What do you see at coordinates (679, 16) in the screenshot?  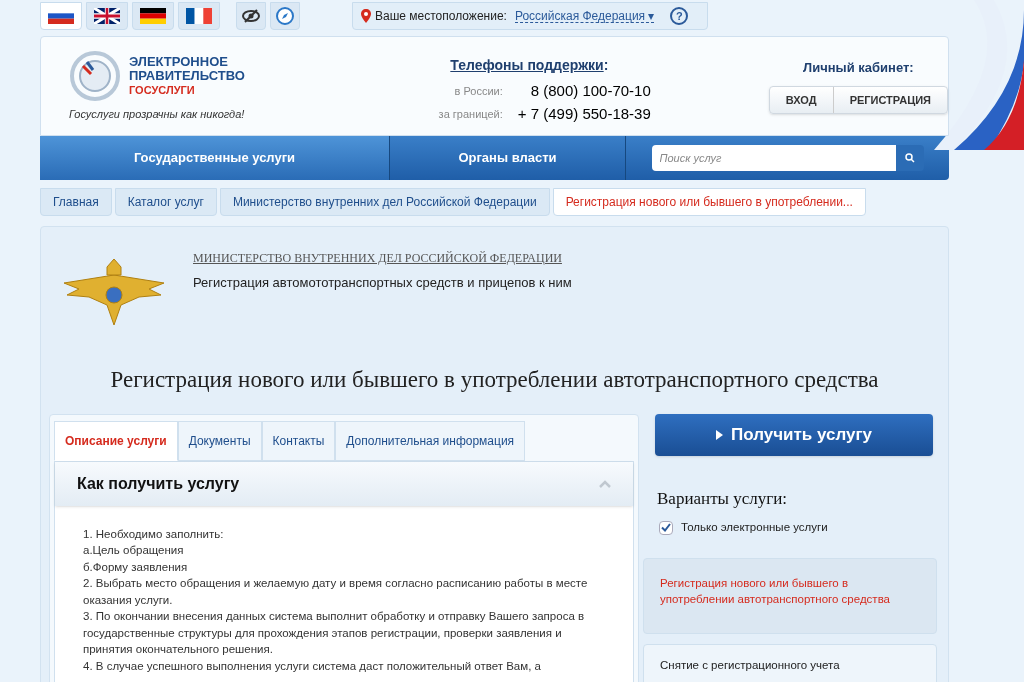 I see `help-icon: ?` at bounding box center [679, 16].